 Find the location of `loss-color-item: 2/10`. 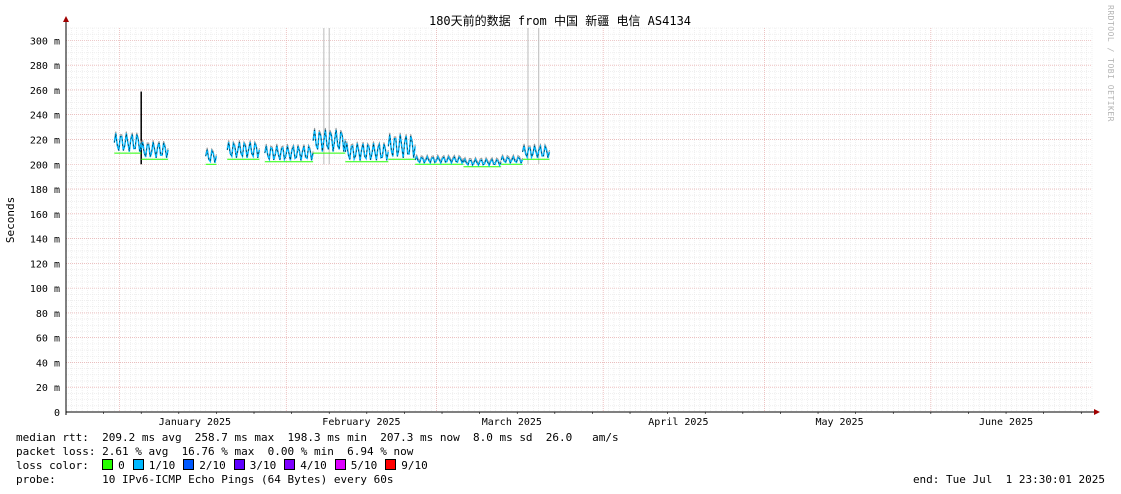

loss-color-item: 2/10 is located at coordinates (204, 465).